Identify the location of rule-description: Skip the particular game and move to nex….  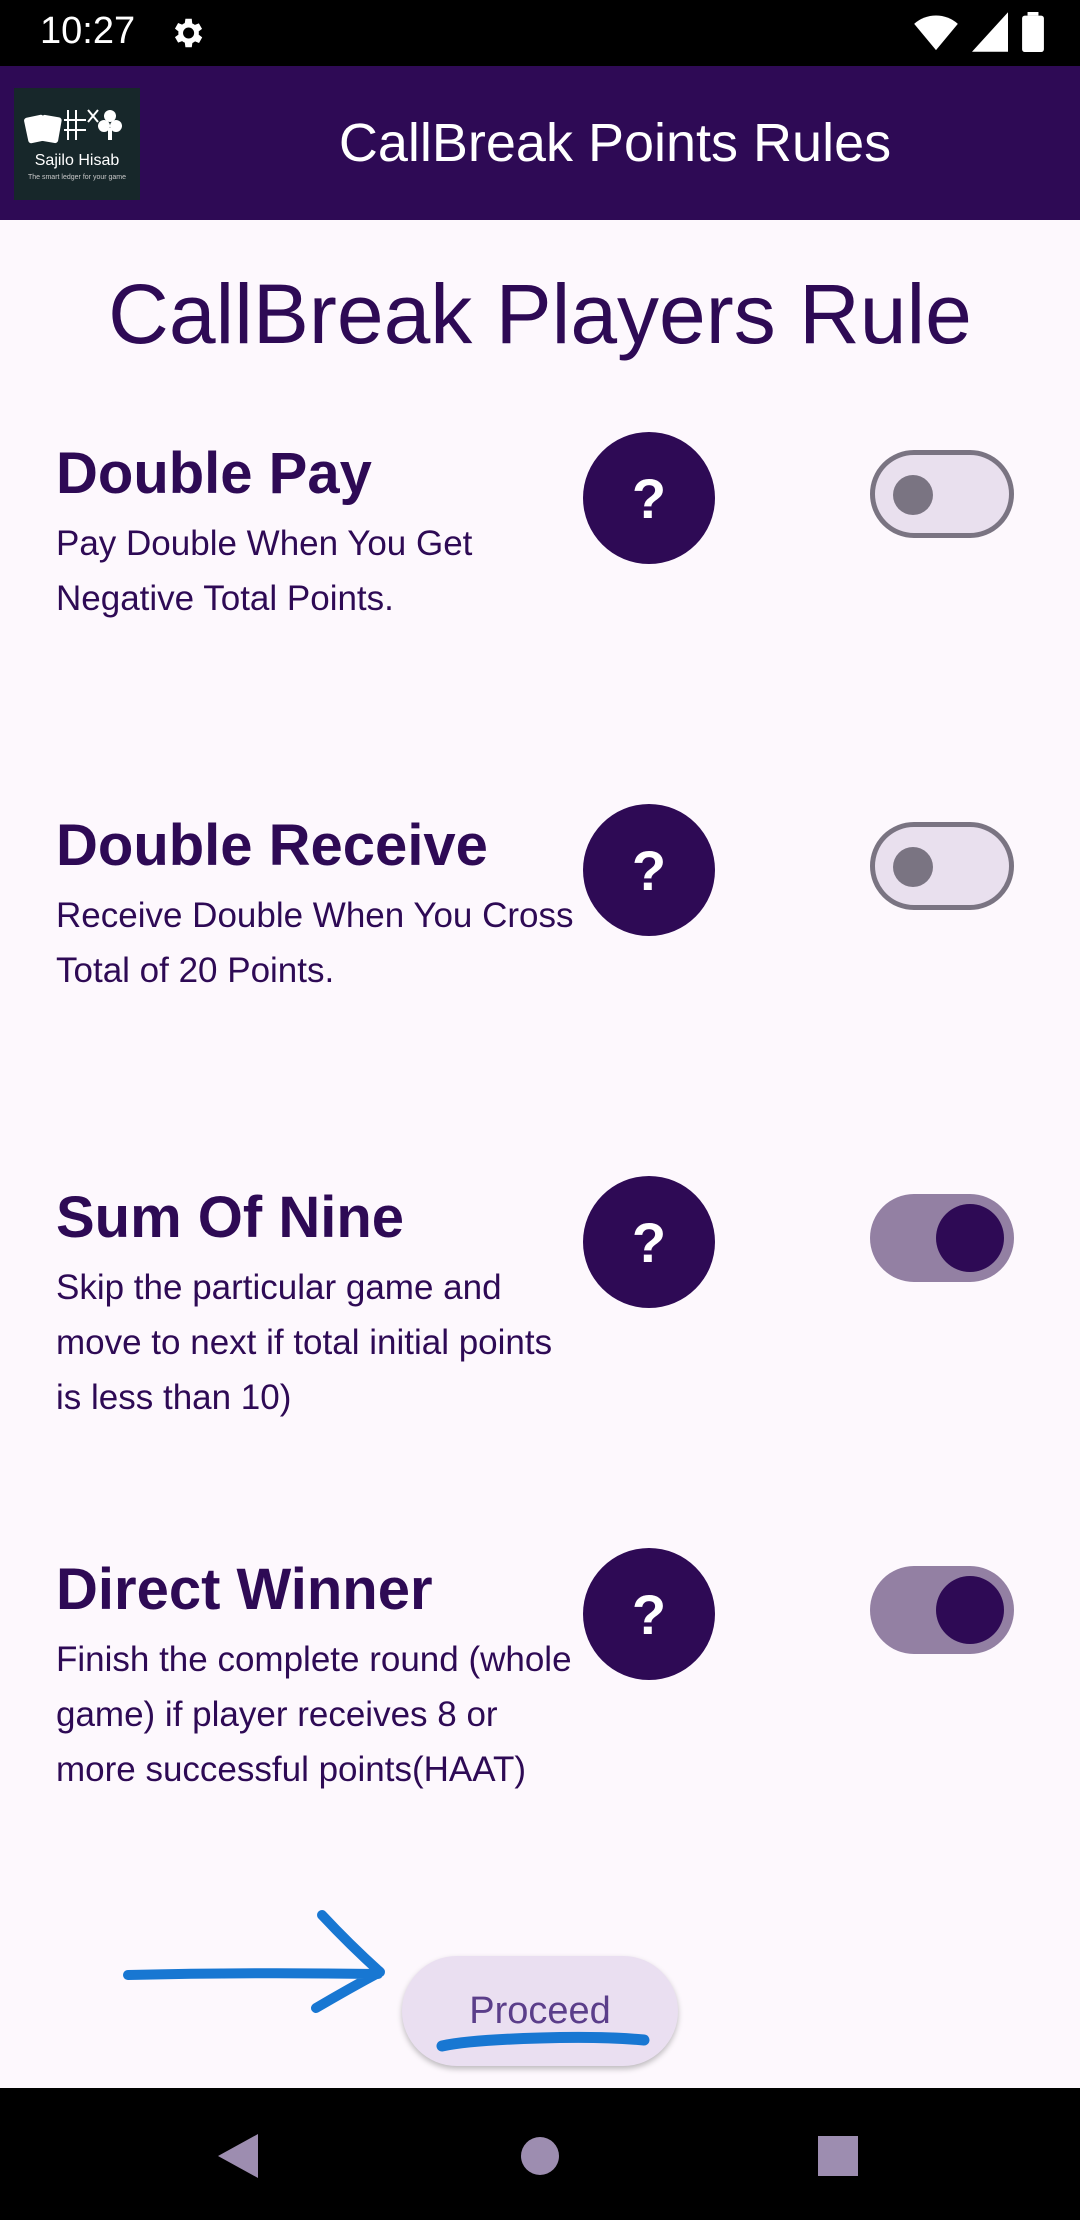
(304, 1342).